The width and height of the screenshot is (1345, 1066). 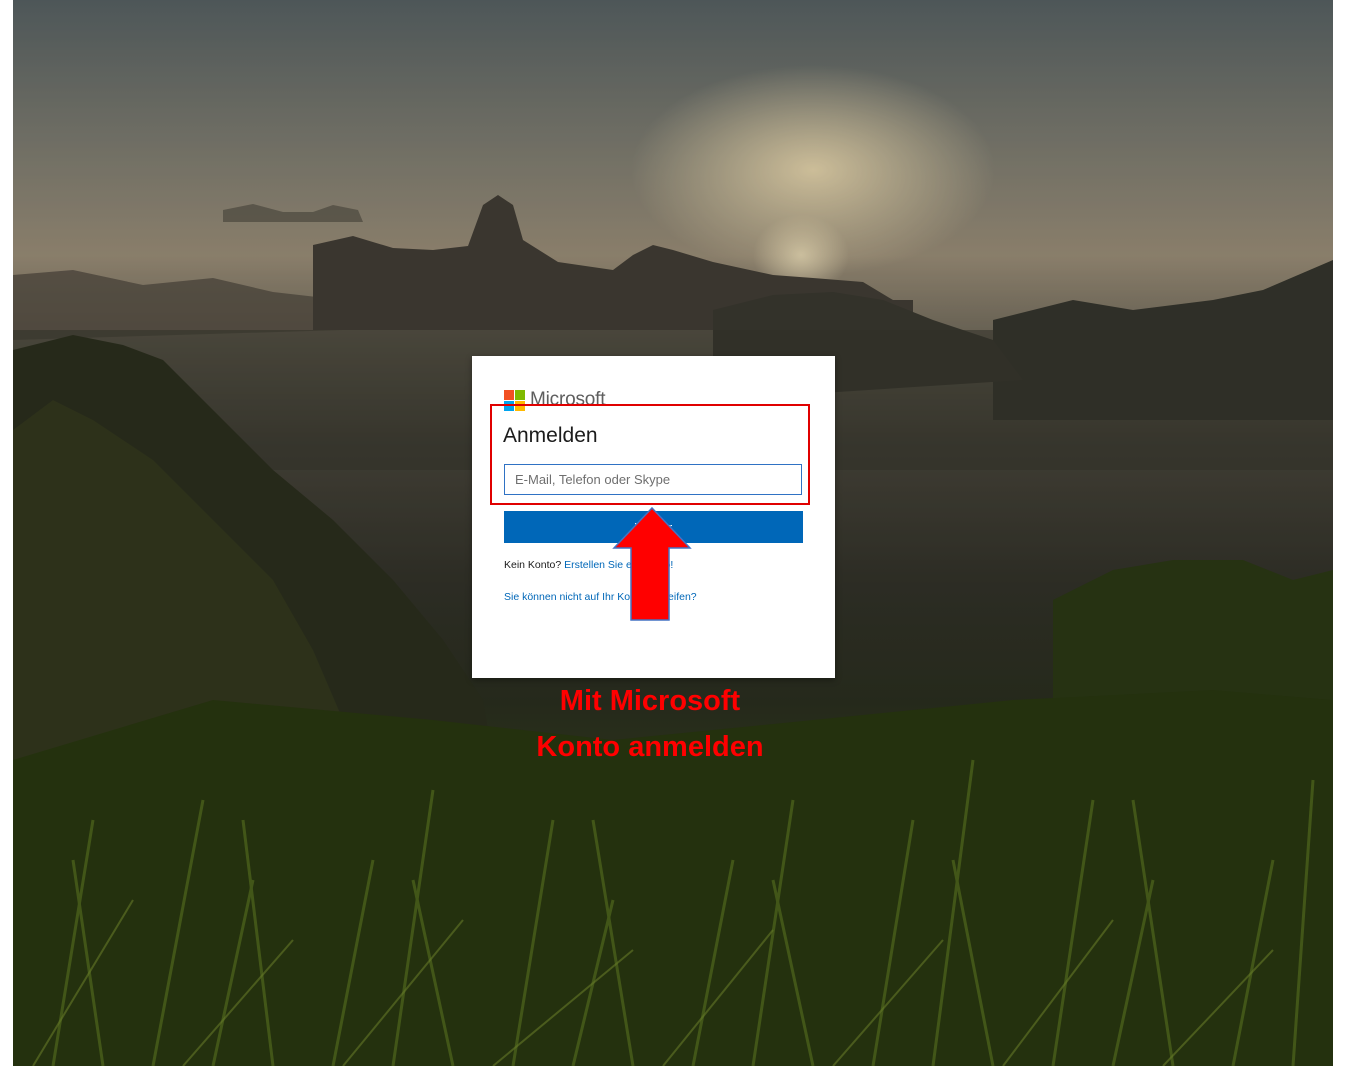 I want to click on annotation-highlight-box, so click(x=650, y=454).